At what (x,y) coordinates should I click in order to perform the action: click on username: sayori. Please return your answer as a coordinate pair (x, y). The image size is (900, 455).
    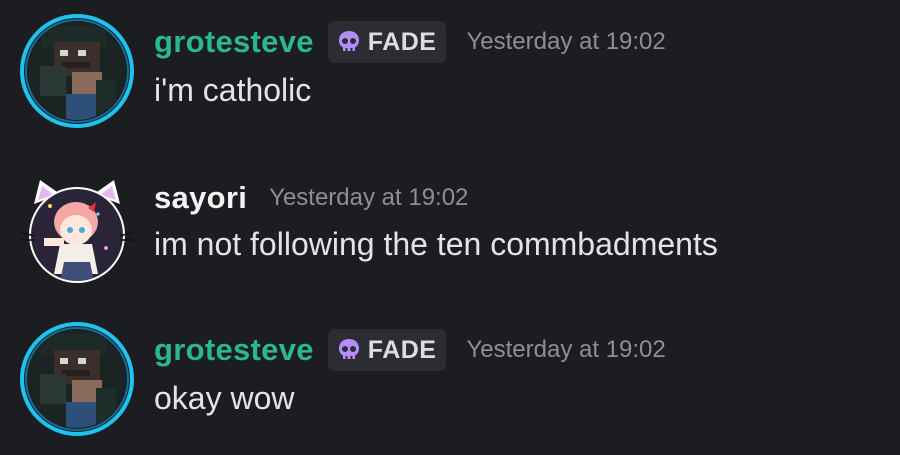
    Looking at the image, I should click on (200, 198).